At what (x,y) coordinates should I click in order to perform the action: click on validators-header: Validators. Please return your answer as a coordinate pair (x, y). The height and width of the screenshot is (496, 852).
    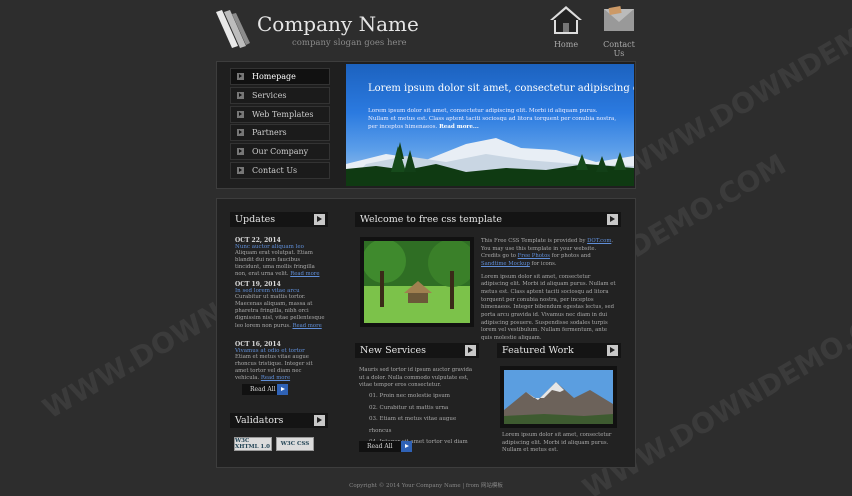
    Looking at the image, I should click on (279, 420).